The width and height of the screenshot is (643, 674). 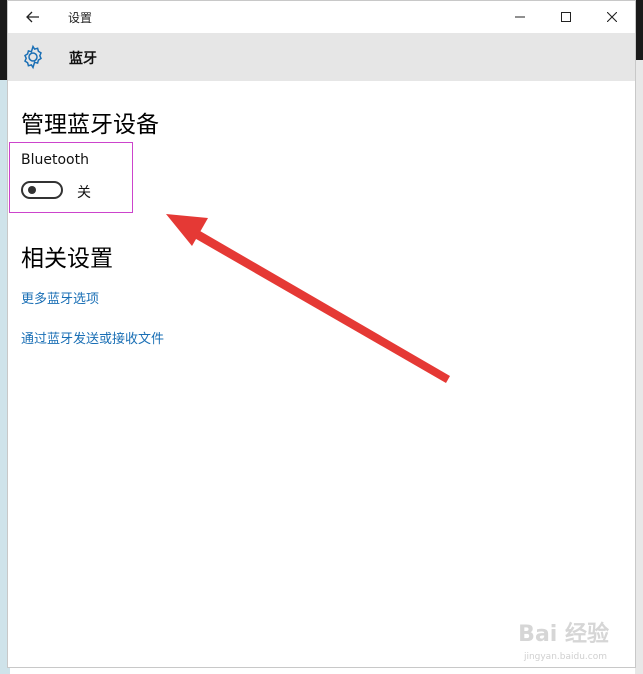 I want to click on back-button, so click(x=33, y=17).